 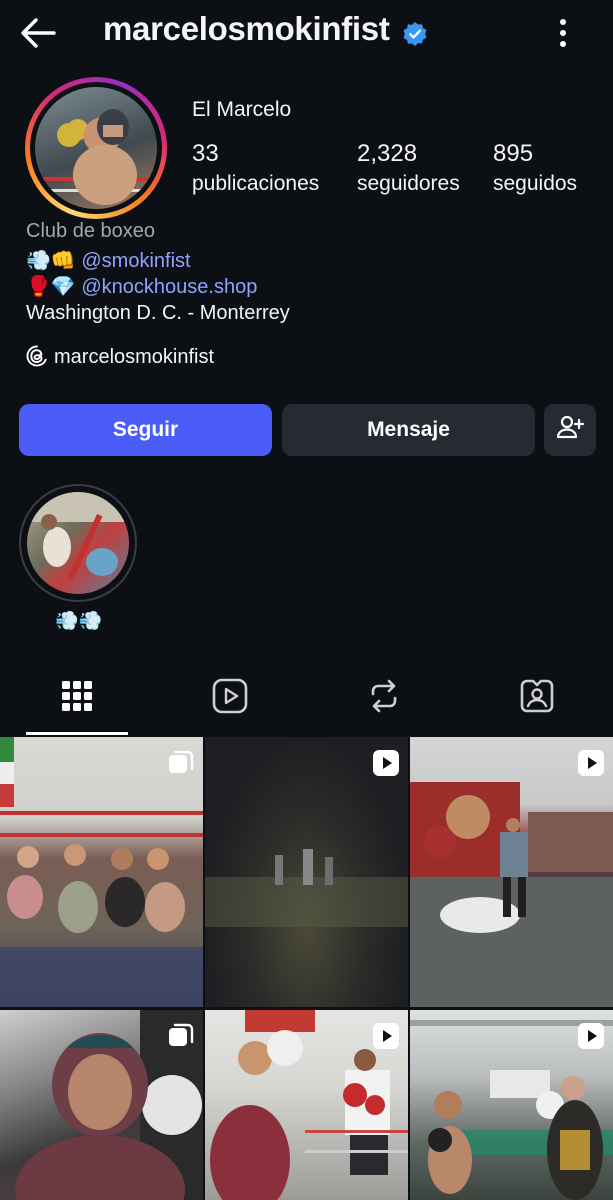 What do you see at coordinates (255, 170) in the screenshot?
I see `stat-posts: 33 publicaciones` at bounding box center [255, 170].